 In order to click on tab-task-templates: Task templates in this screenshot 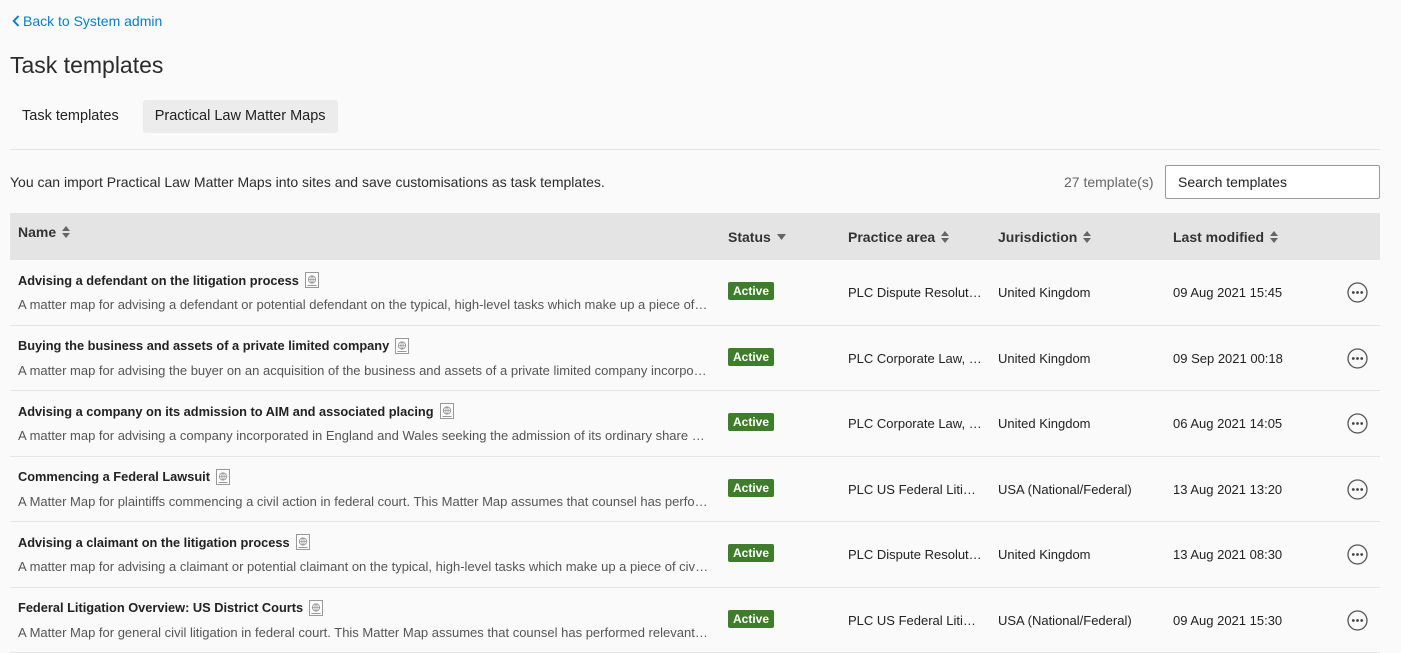, I will do `click(70, 116)`.